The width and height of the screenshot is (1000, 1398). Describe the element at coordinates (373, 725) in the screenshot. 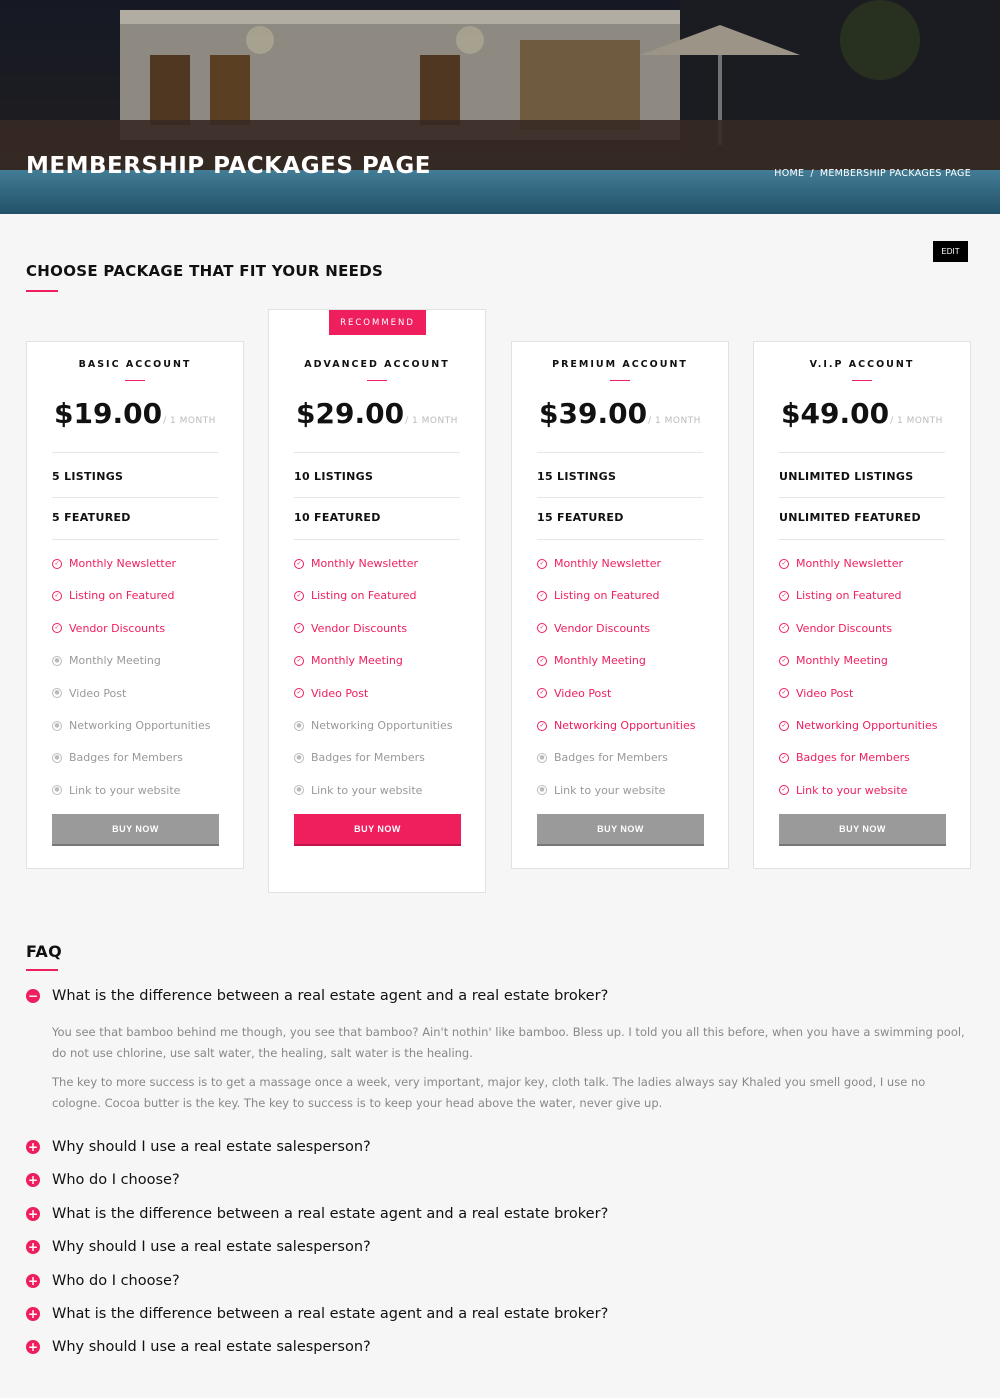

I see `feature-item: ● Networking Opportunities` at that location.